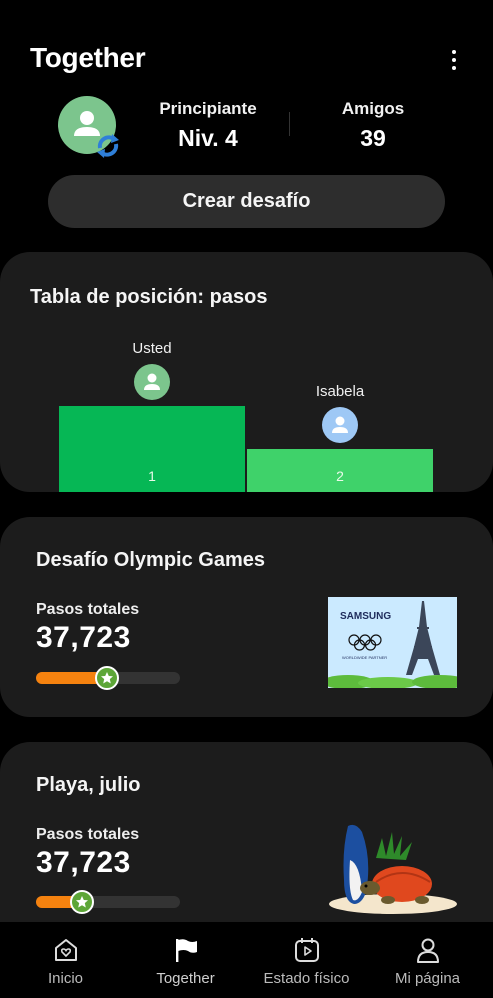 The height and width of the screenshot is (998, 493). I want to click on friends-label: Amigos, so click(373, 108).